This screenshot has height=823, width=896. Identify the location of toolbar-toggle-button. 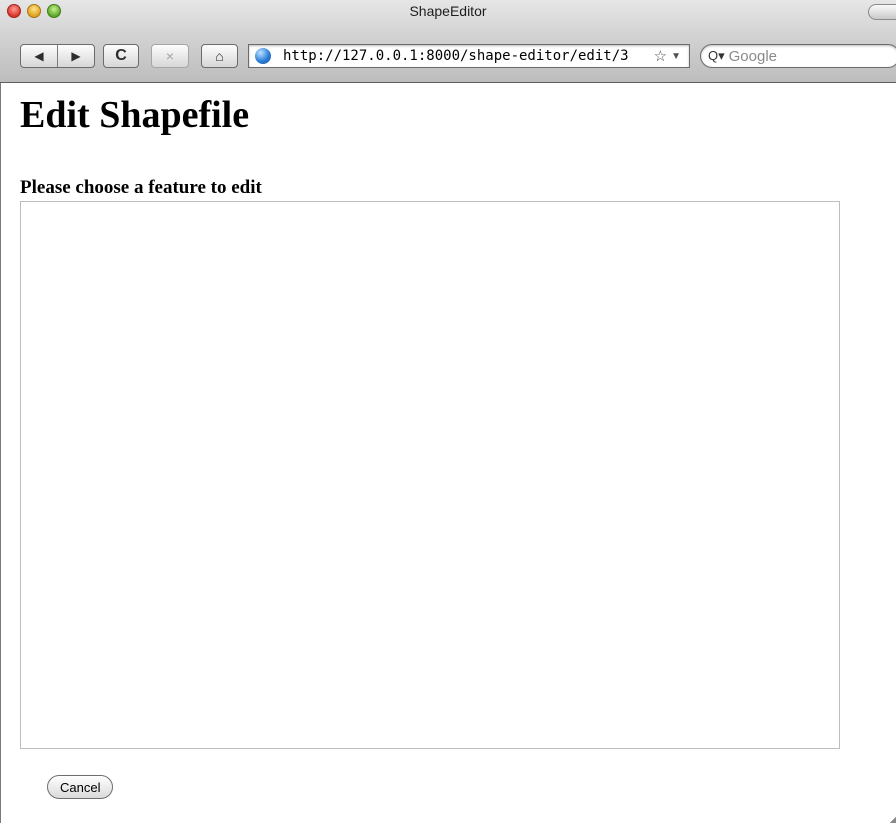
(882, 12).